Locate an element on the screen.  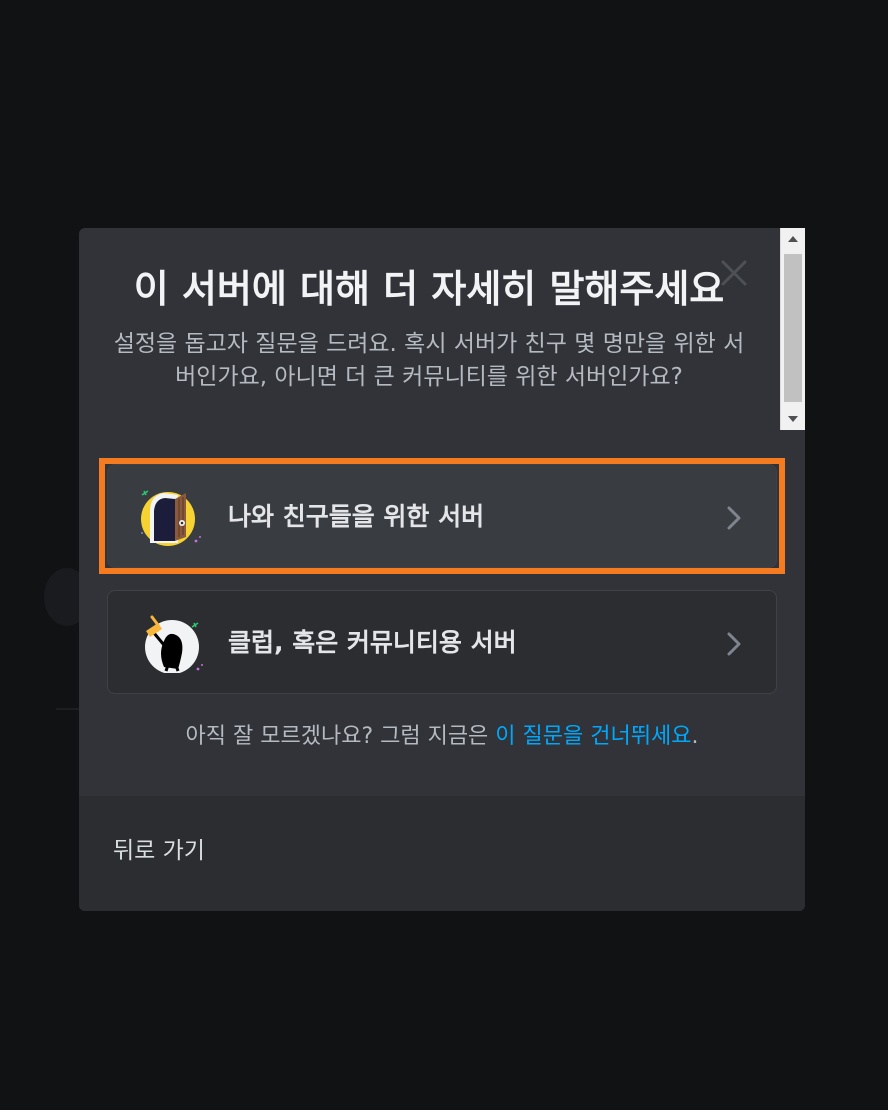
skip-prefix: 아직 잘 모르겠나요? 그럼 지금은 is located at coordinates (340, 736).